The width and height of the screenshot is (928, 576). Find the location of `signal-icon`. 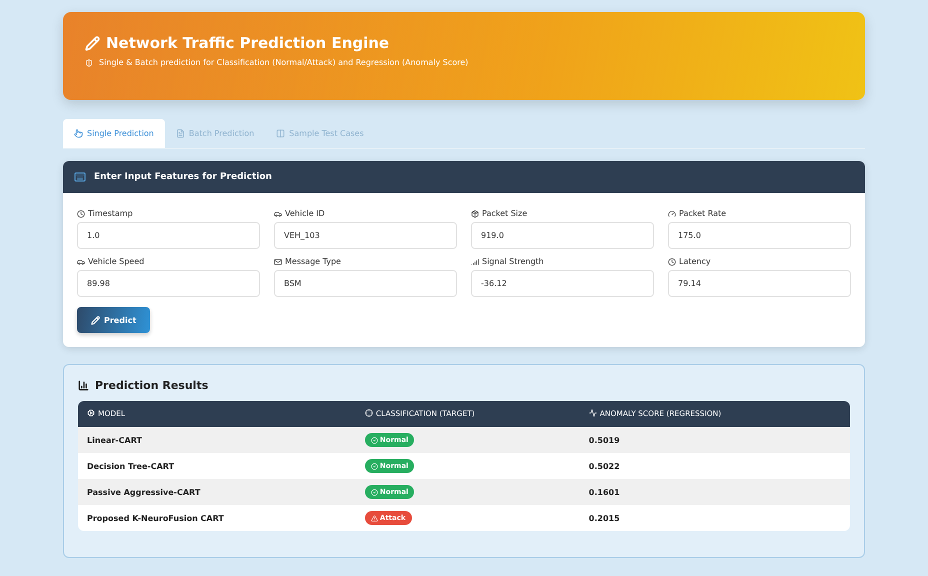

signal-icon is located at coordinates (475, 262).